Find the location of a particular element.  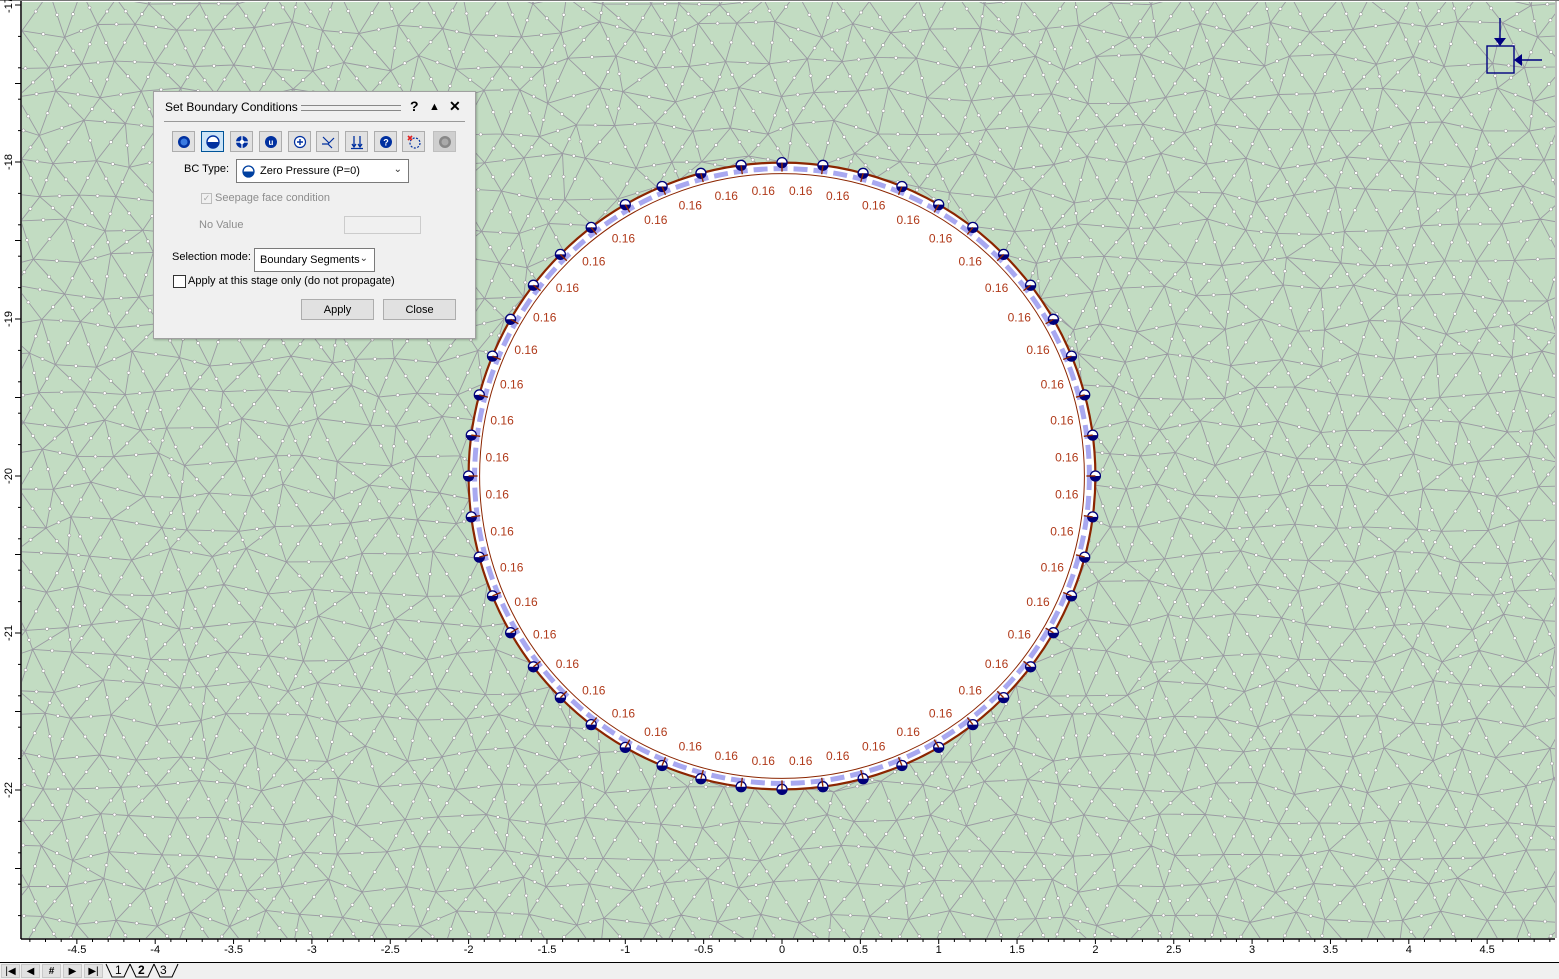

dialog-drag-grip is located at coordinates (351, 108).